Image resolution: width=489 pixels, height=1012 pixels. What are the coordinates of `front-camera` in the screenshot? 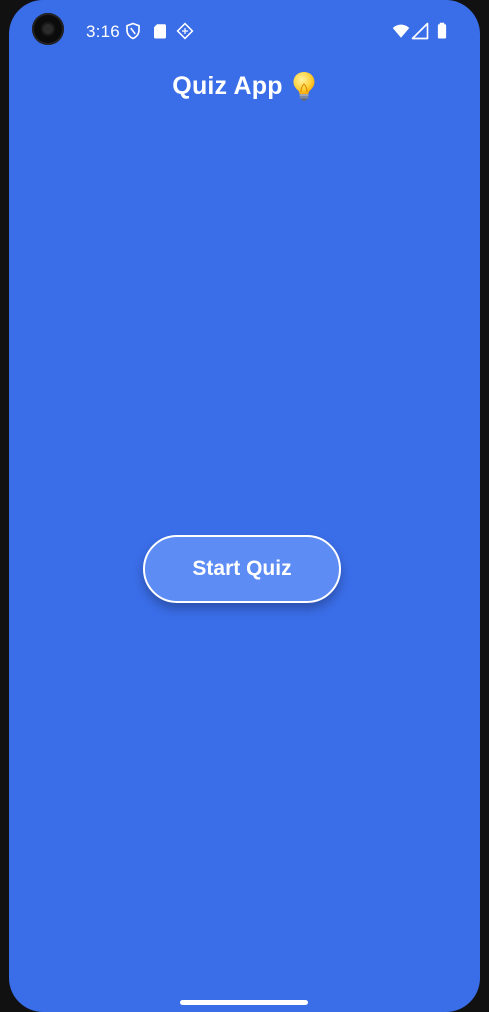 It's located at (48, 29).